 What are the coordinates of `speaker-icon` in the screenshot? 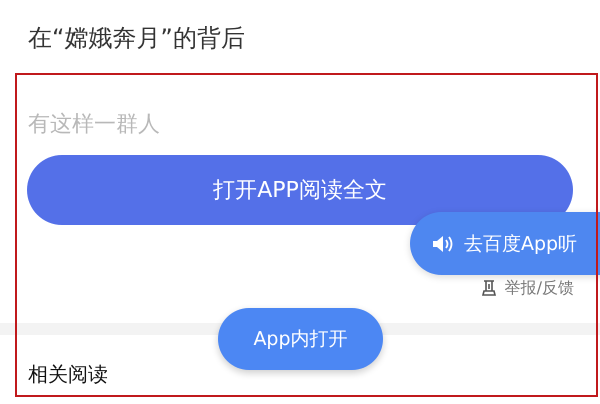 It's located at (443, 244).